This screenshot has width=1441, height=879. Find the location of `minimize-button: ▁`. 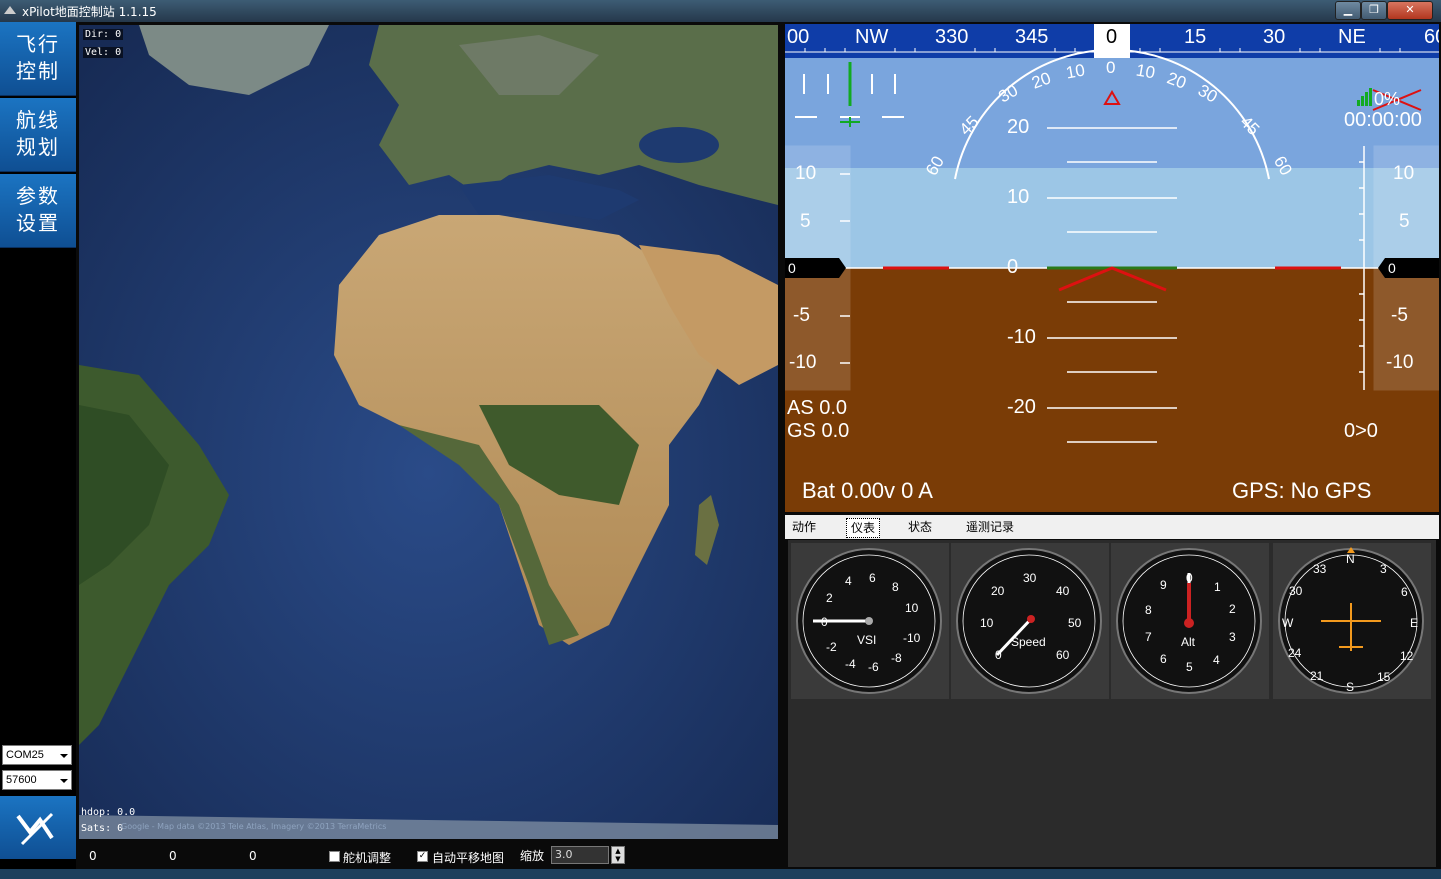

minimize-button: ▁ is located at coordinates (1348, 10).